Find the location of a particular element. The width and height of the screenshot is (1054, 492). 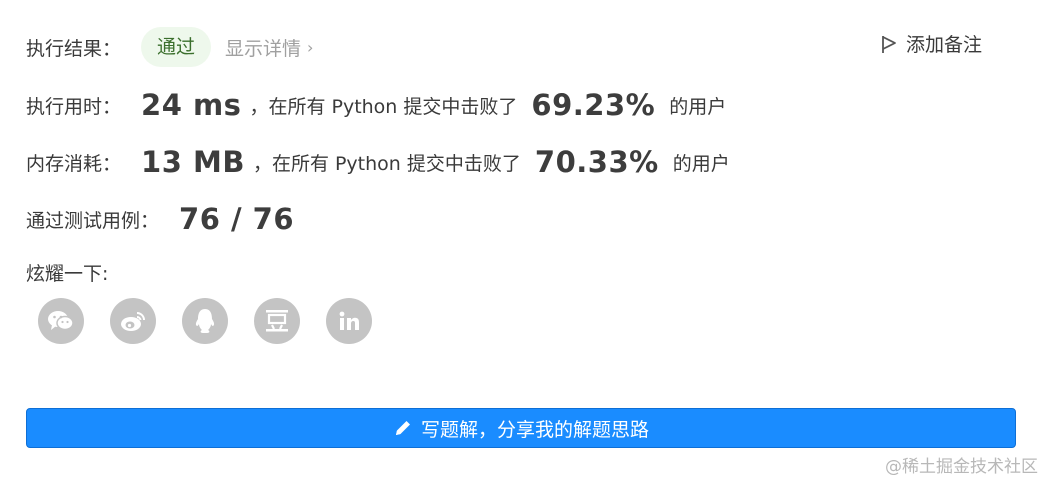

add-note-button: 添加备注 is located at coordinates (931, 43).